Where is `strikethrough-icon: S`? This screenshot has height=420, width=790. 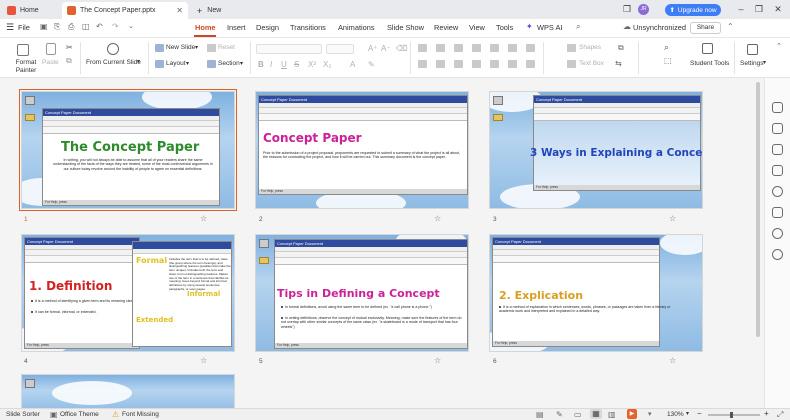 strikethrough-icon: S is located at coordinates (296, 64).